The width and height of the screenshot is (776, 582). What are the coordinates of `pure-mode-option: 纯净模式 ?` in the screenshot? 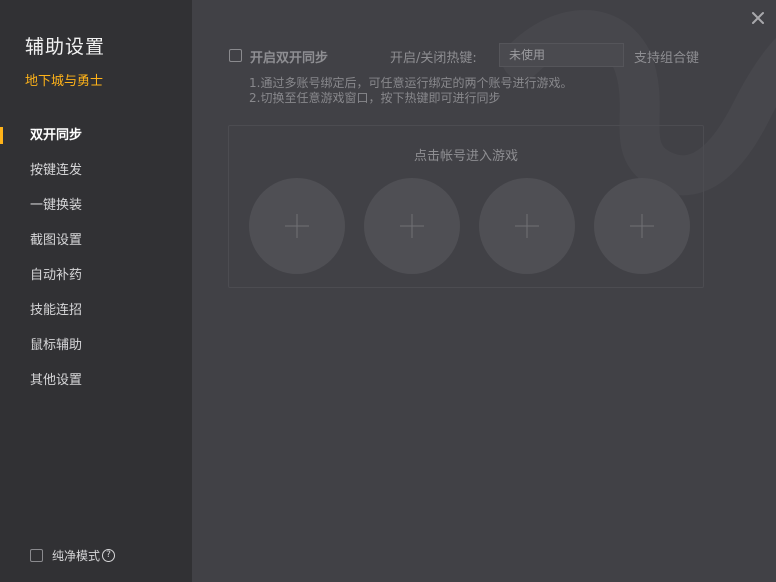 It's located at (73, 555).